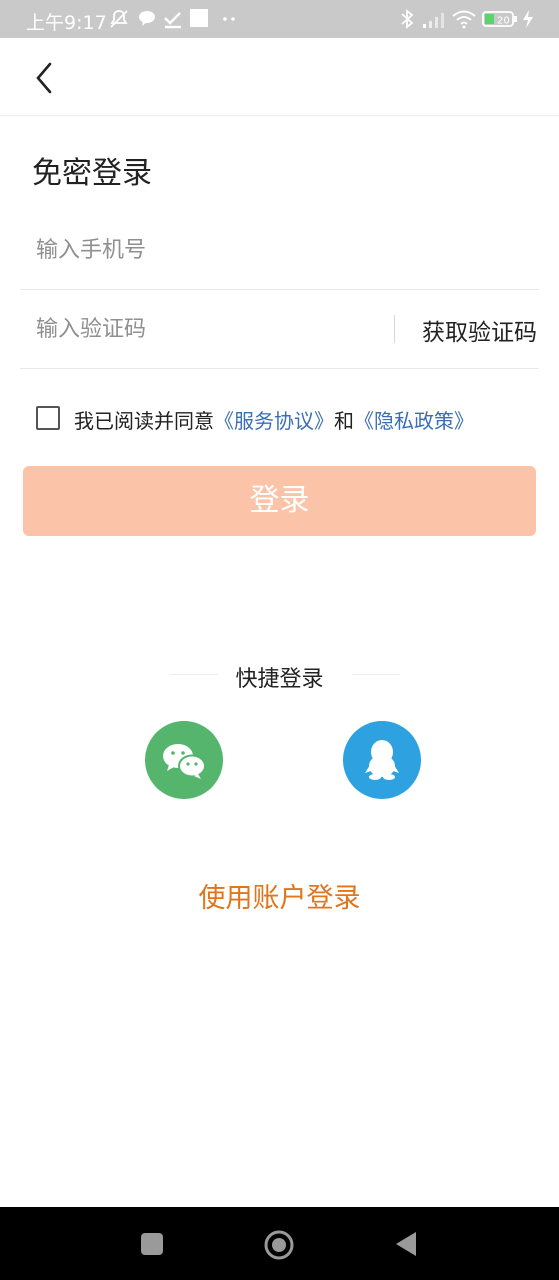 The width and height of the screenshot is (559, 1280). I want to click on bluetooth-icon, so click(407, 21).